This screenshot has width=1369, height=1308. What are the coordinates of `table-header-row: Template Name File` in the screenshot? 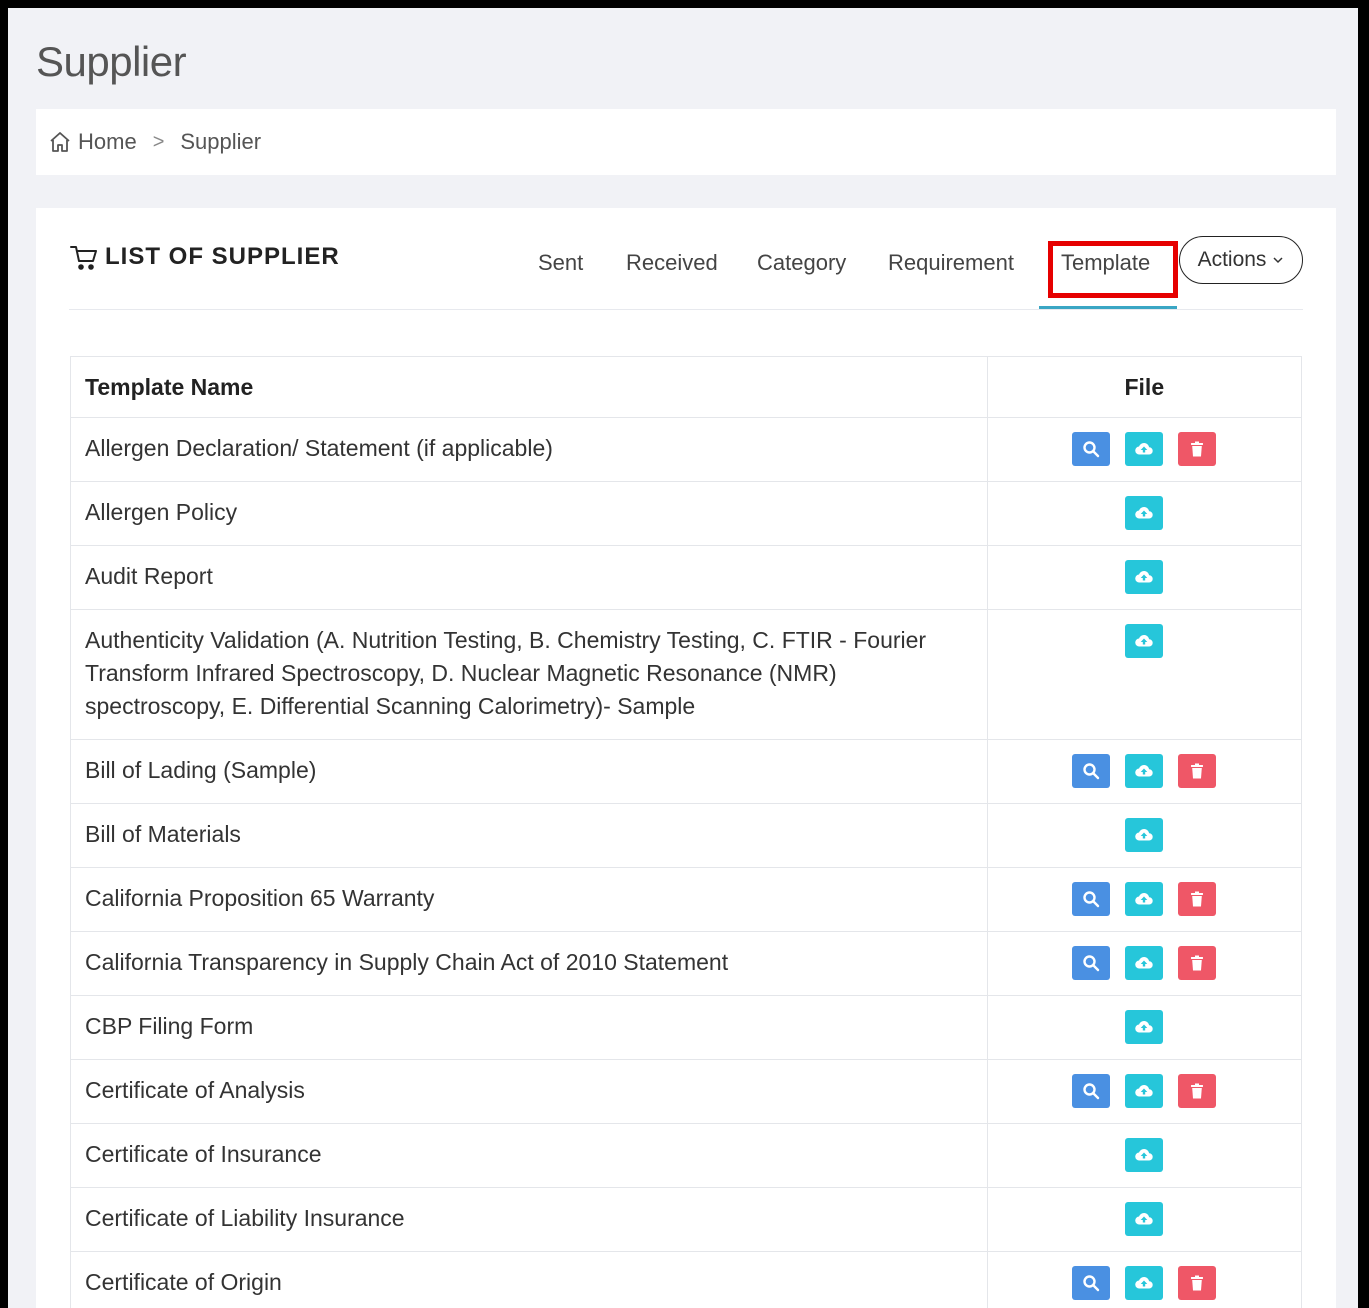 It's located at (686, 387).